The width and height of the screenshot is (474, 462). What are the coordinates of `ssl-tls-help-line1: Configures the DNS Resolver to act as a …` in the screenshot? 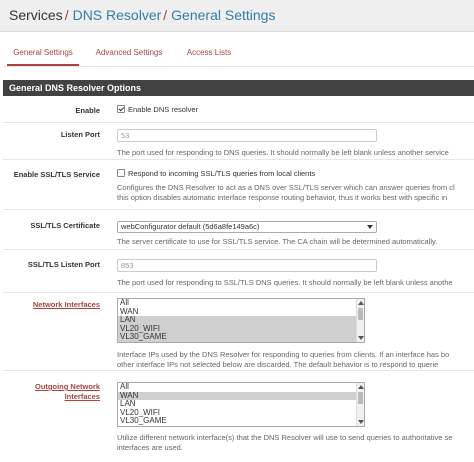 It's located at (286, 187).